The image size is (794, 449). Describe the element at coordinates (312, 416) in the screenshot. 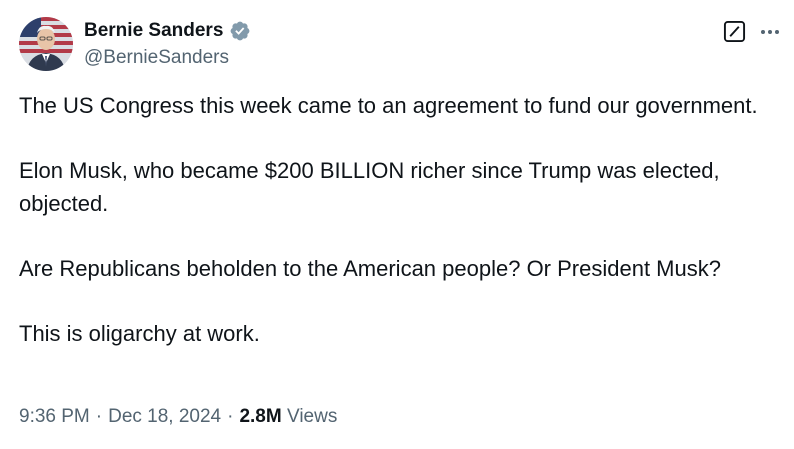

I see `views-label: Views` at that location.